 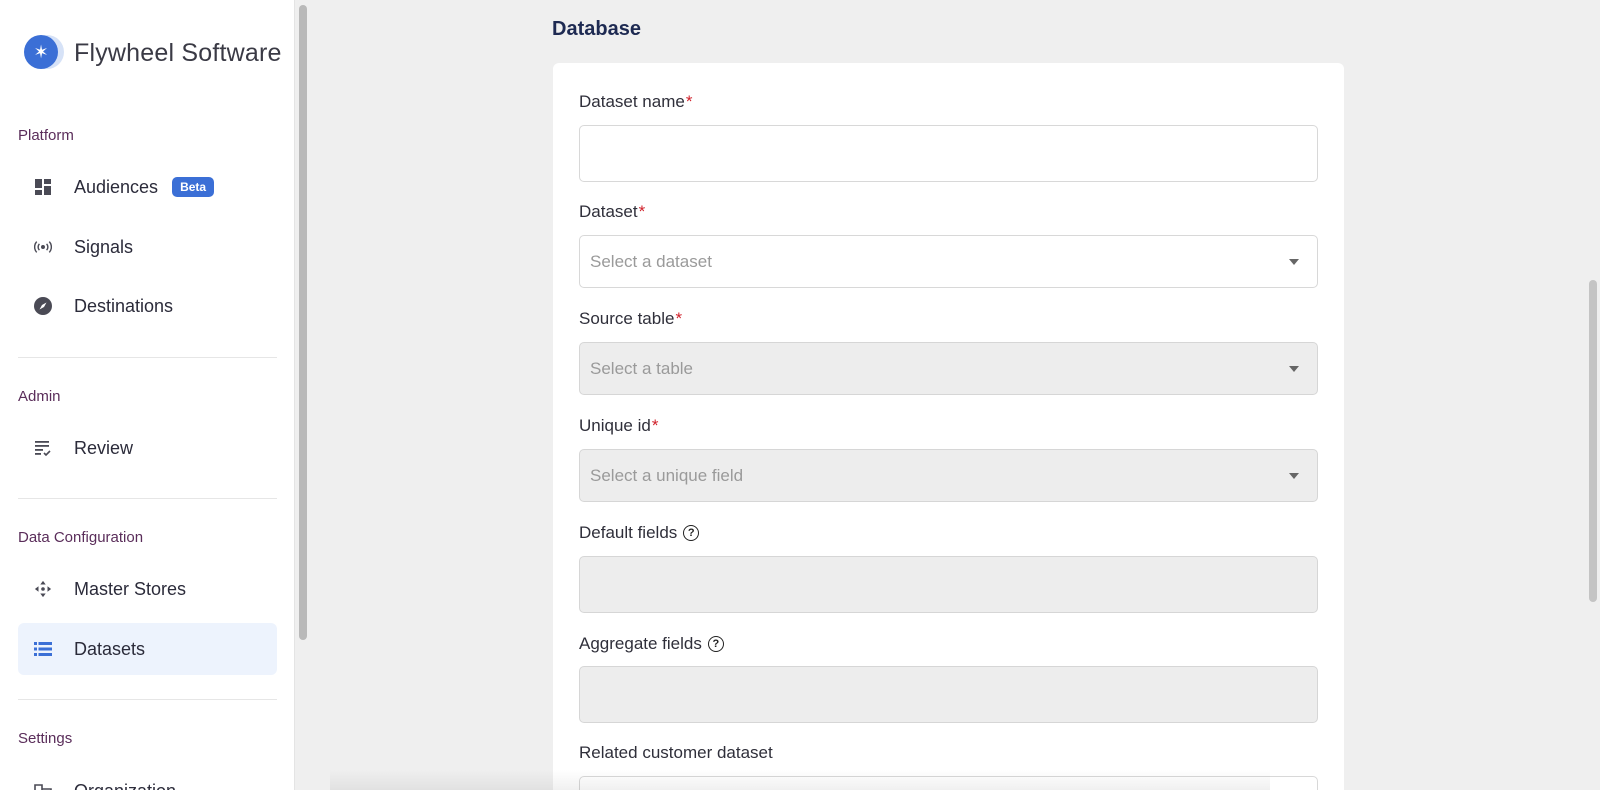 I want to click on sidebar-item-datasets: Datasets, so click(x=147, y=649).